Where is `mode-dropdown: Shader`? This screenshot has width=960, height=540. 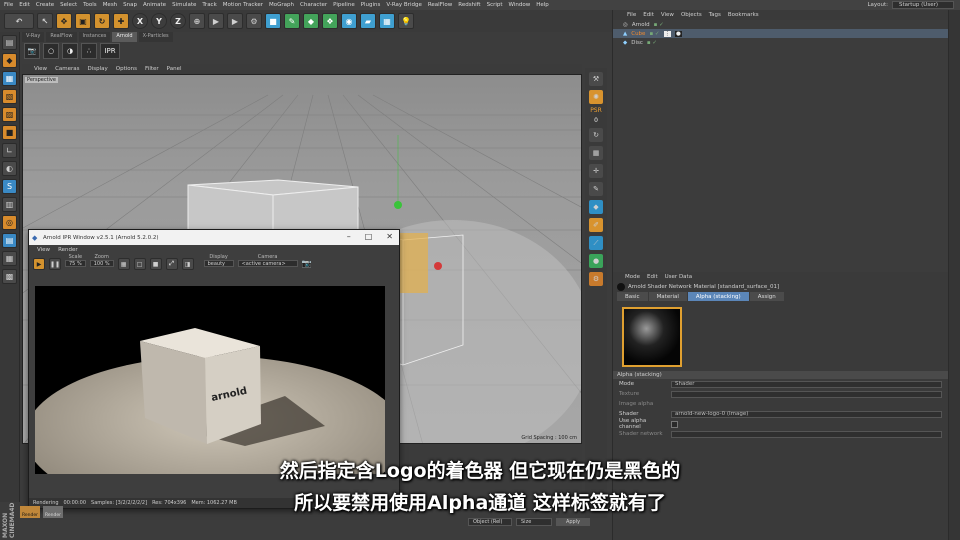 mode-dropdown: Shader is located at coordinates (806, 384).